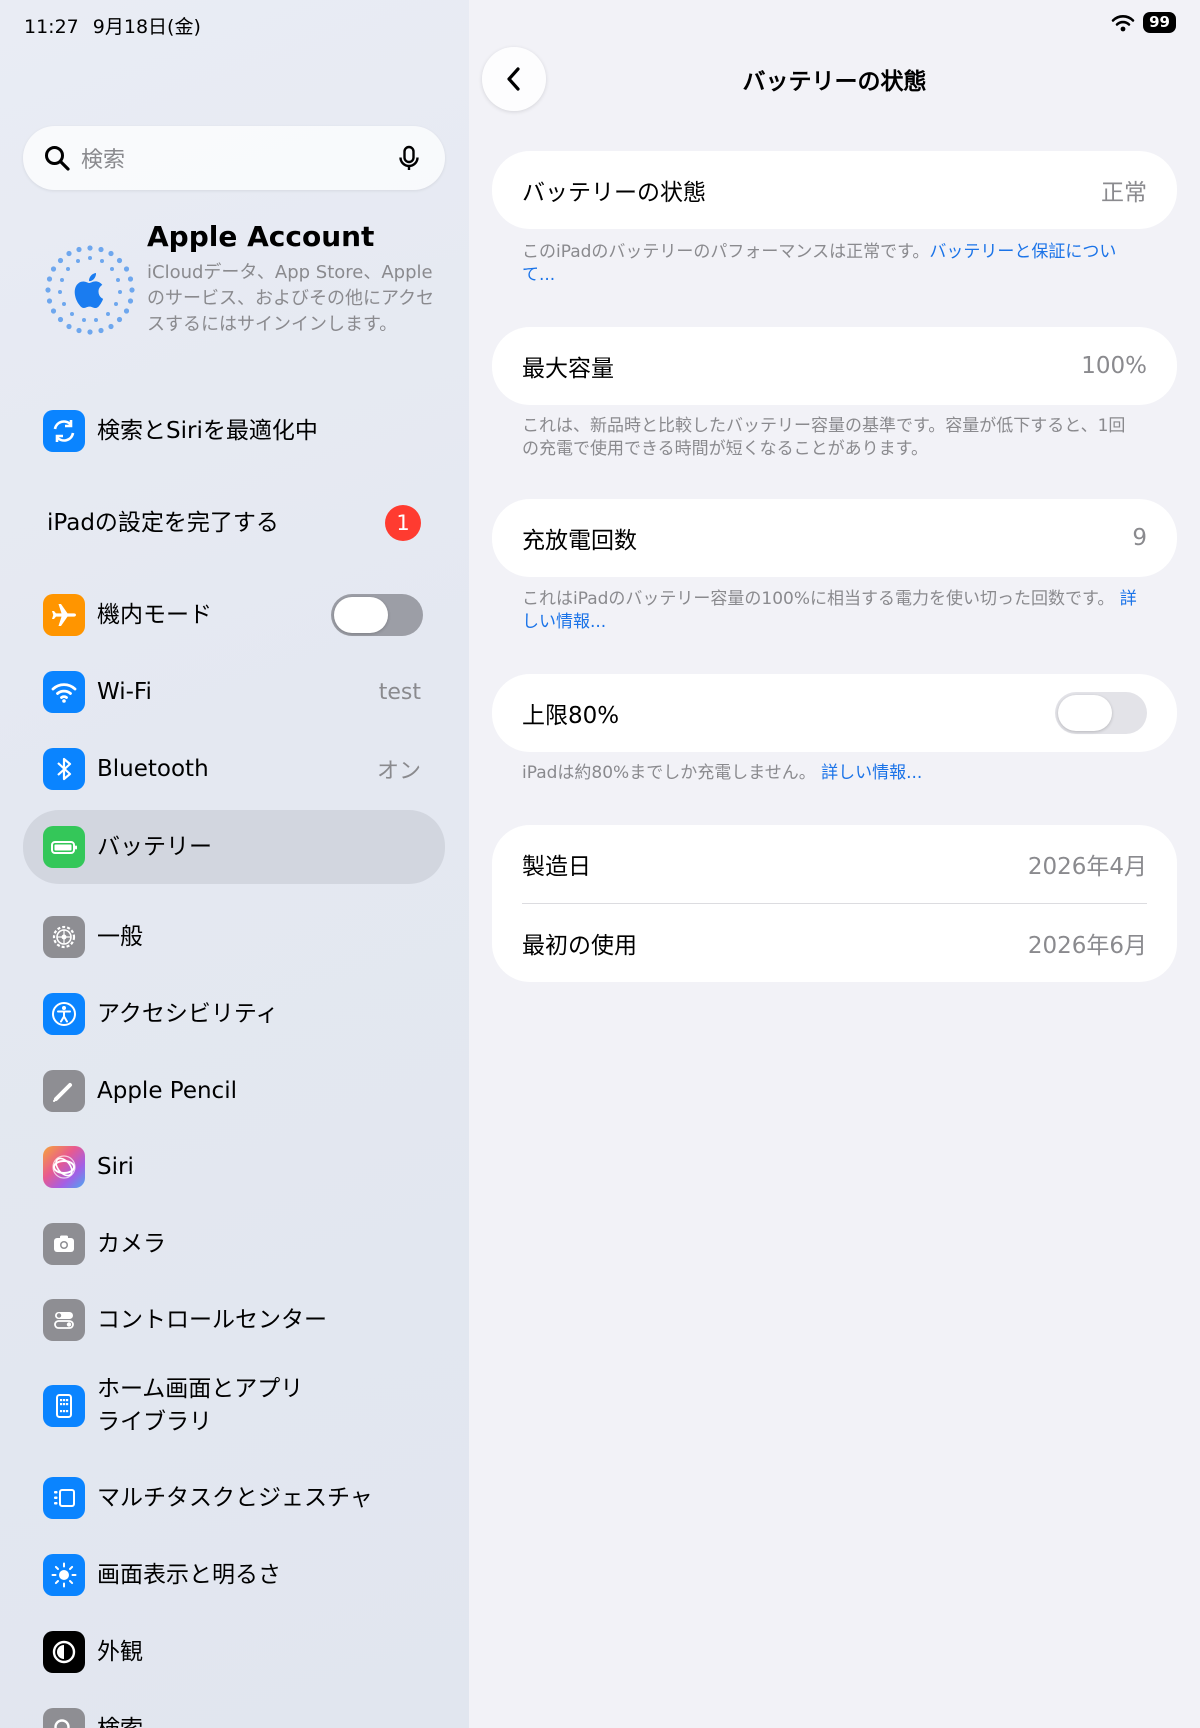 This screenshot has width=1200, height=1728. I want to click on charge-limit-toggle, so click(1101, 713).